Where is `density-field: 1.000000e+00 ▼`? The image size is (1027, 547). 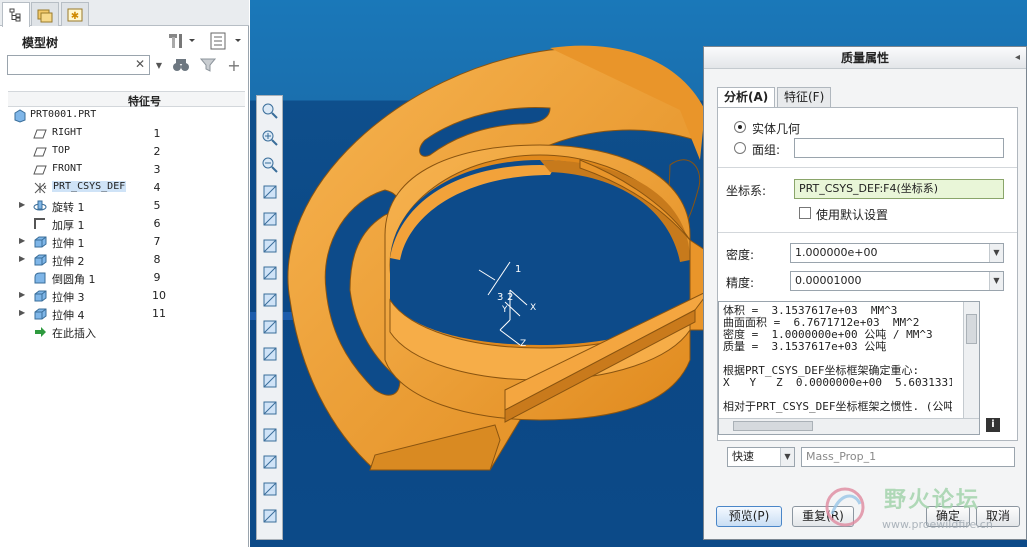 density-field: 1.000000e+00 ▼ is located at coordinates (897, 253).